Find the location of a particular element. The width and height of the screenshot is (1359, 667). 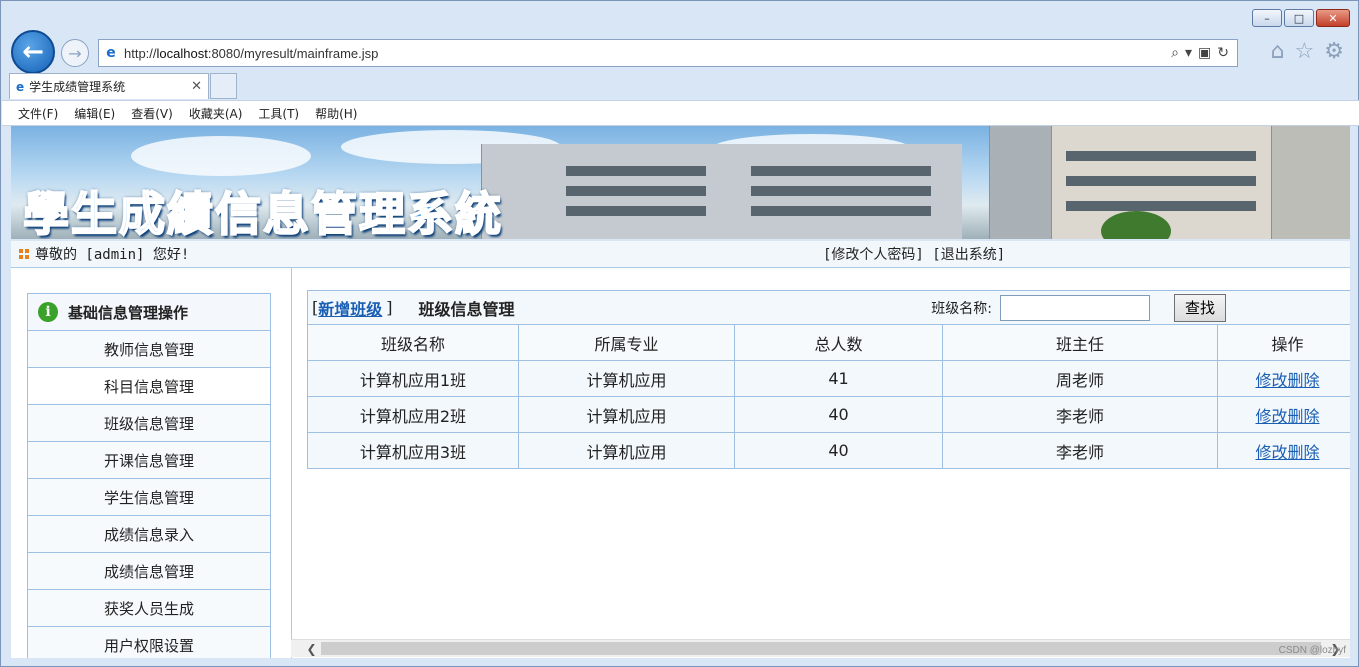

compat-view-icon: ▣ is located at coordinates (1204, 53).